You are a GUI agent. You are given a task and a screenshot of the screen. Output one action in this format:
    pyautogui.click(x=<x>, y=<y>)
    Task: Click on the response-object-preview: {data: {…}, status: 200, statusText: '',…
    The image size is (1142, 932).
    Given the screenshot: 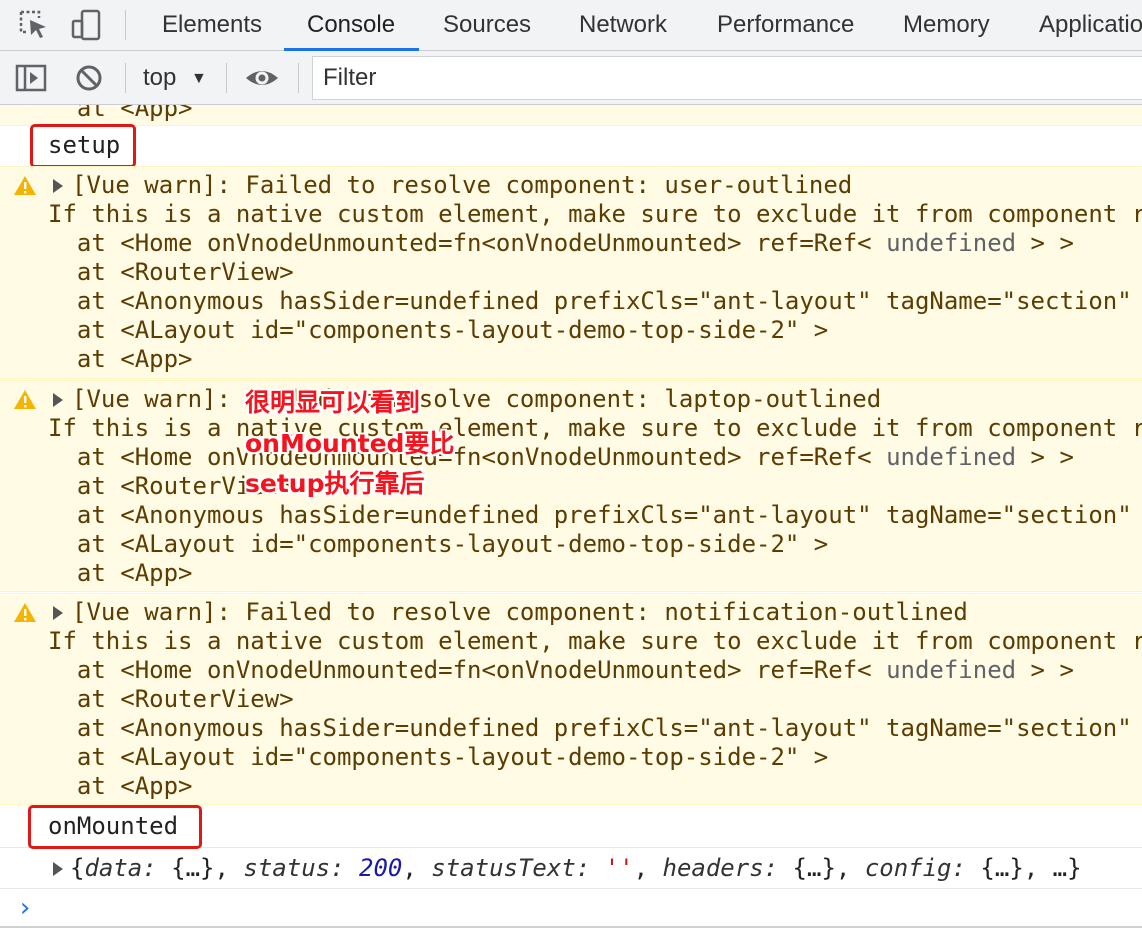 What is the action you would take?
    pyautogui.click(x=576, y=868)
    